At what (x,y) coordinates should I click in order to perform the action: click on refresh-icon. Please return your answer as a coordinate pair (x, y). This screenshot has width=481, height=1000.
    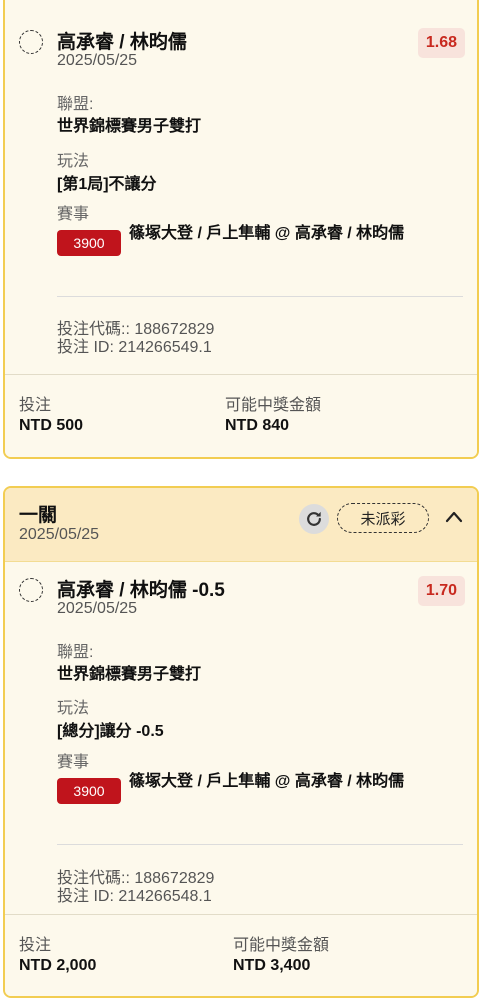
    Looking at the image, I should click on (314, 518).